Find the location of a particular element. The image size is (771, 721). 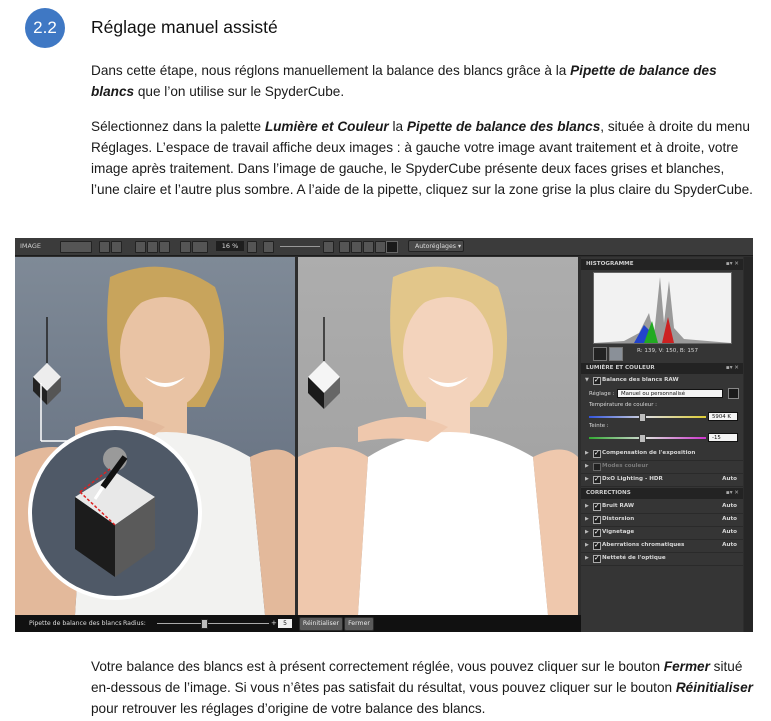

radius-plus-icon: + is located at coordinates (274, 623).